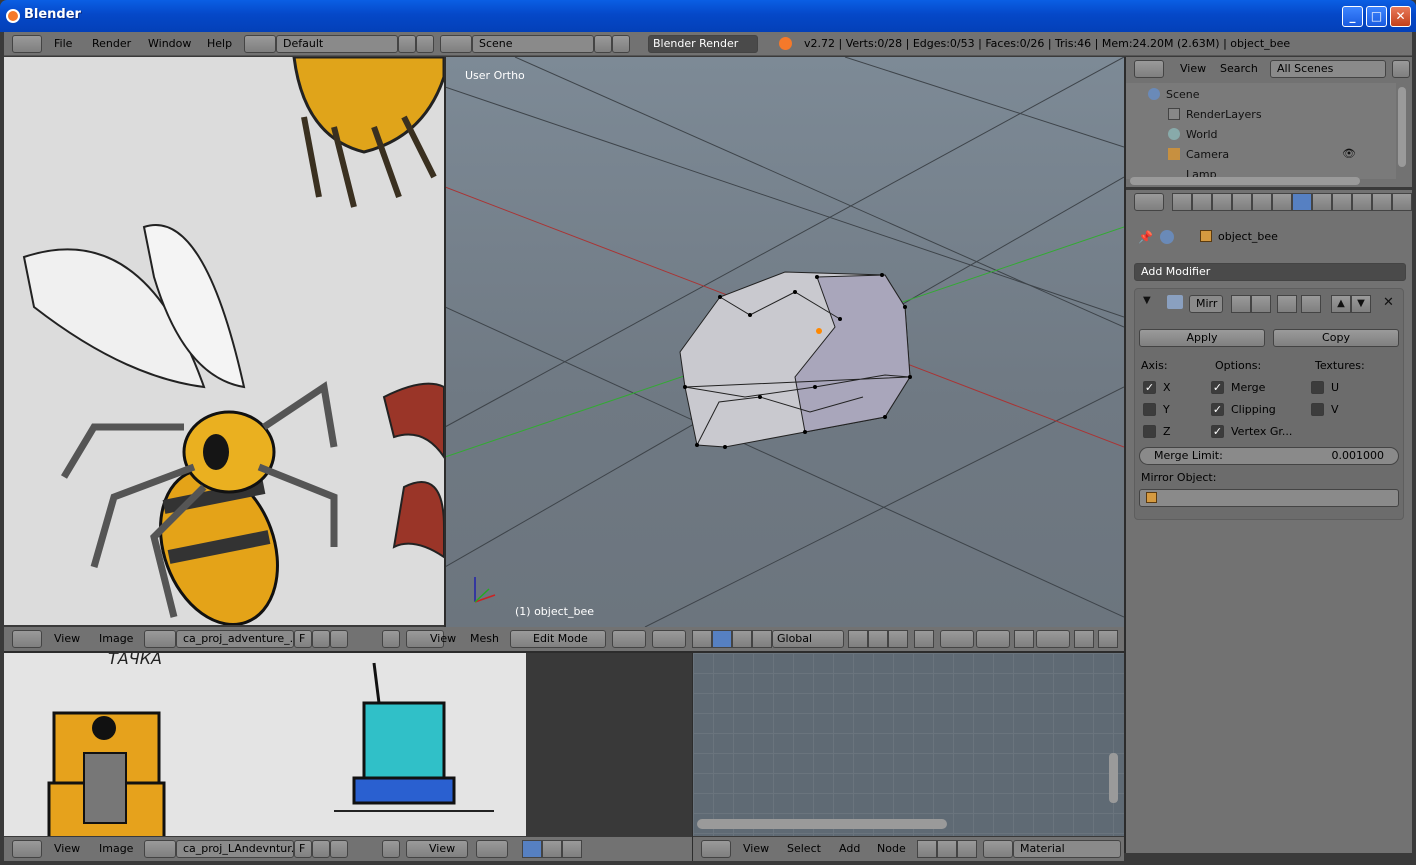 The width and height of the screenshot is (1416, 865). Describe the element at coordinates (1024, 639) in the screenshot. I see `snap-icon` at that location.